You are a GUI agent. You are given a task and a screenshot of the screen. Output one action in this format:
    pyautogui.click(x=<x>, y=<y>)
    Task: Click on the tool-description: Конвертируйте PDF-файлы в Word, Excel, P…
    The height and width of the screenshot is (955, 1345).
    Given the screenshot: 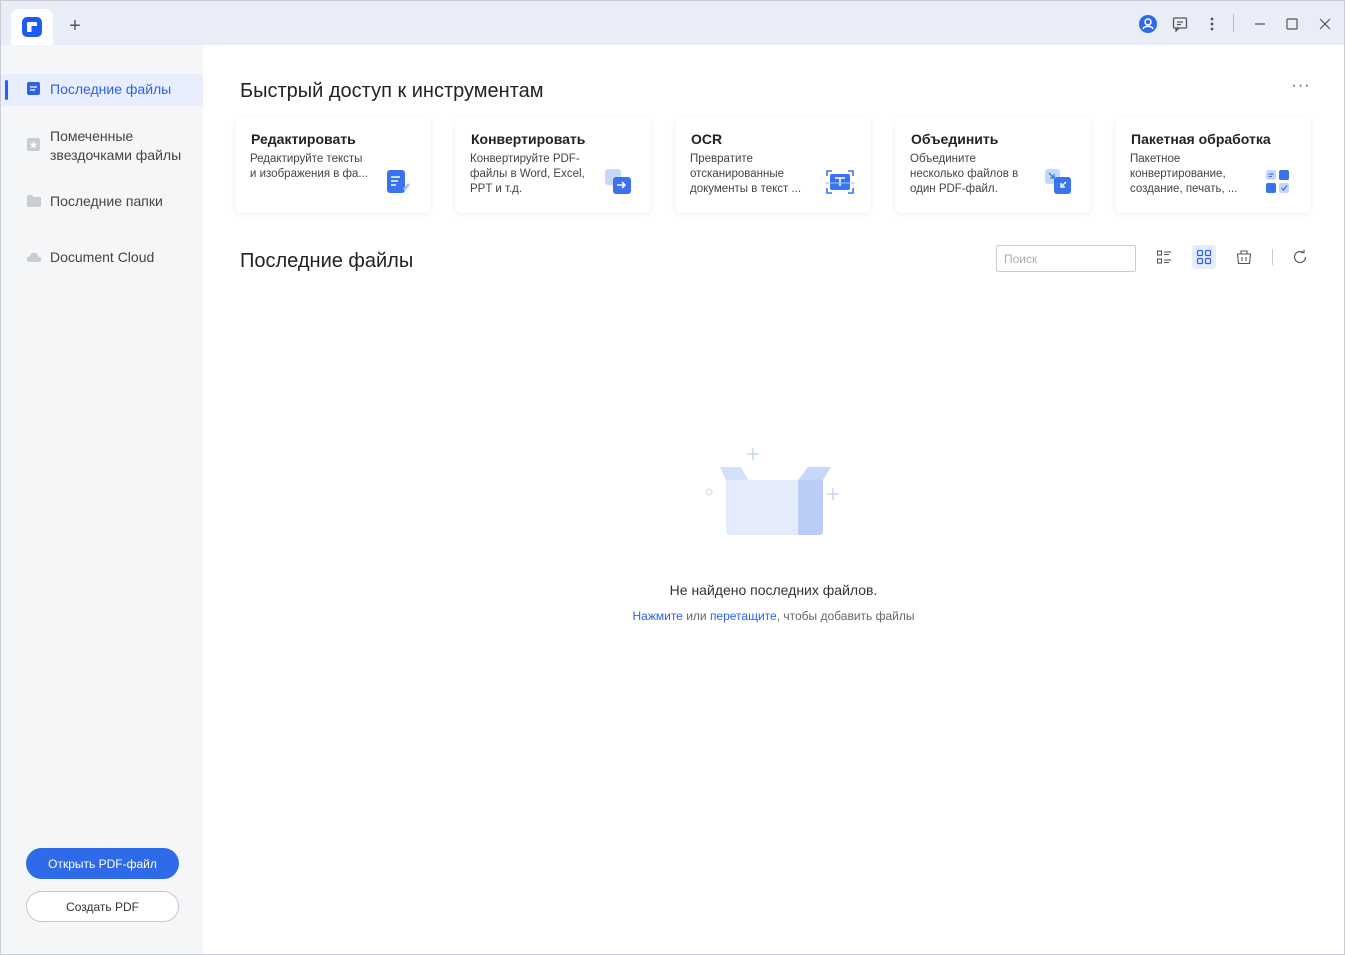 What is the action you would take?
    pyautogui.click(x=527, y=174)
    